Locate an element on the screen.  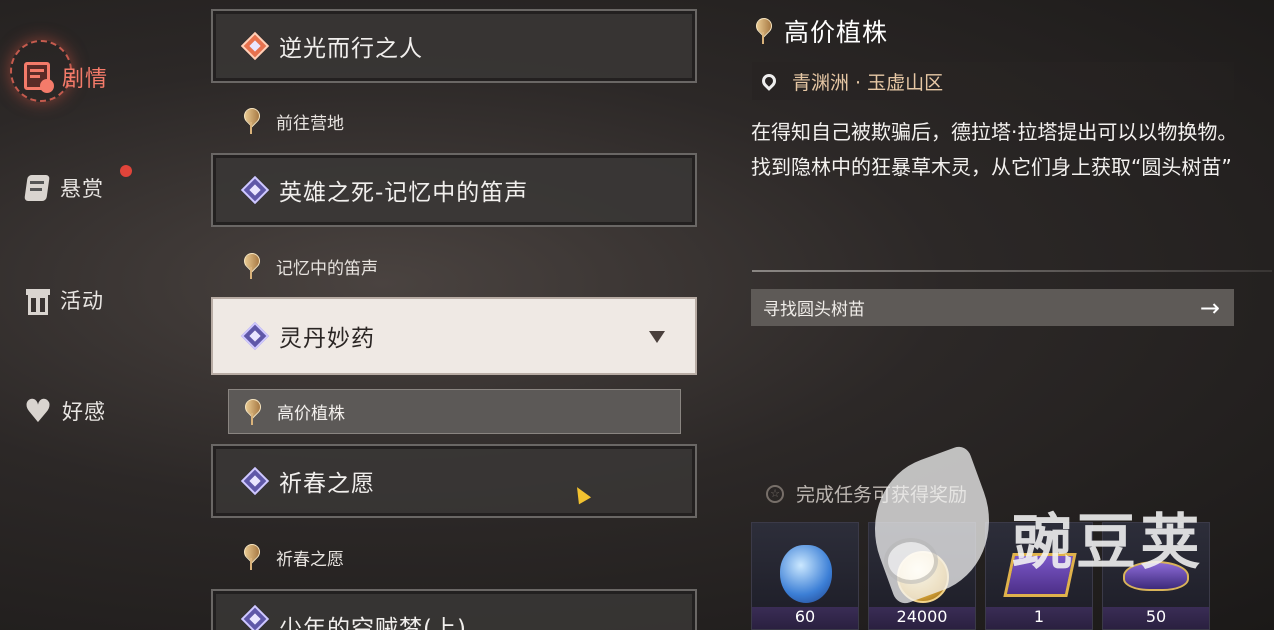
quest-sub-label: 高价植株 is located at coordinates (311, 414).